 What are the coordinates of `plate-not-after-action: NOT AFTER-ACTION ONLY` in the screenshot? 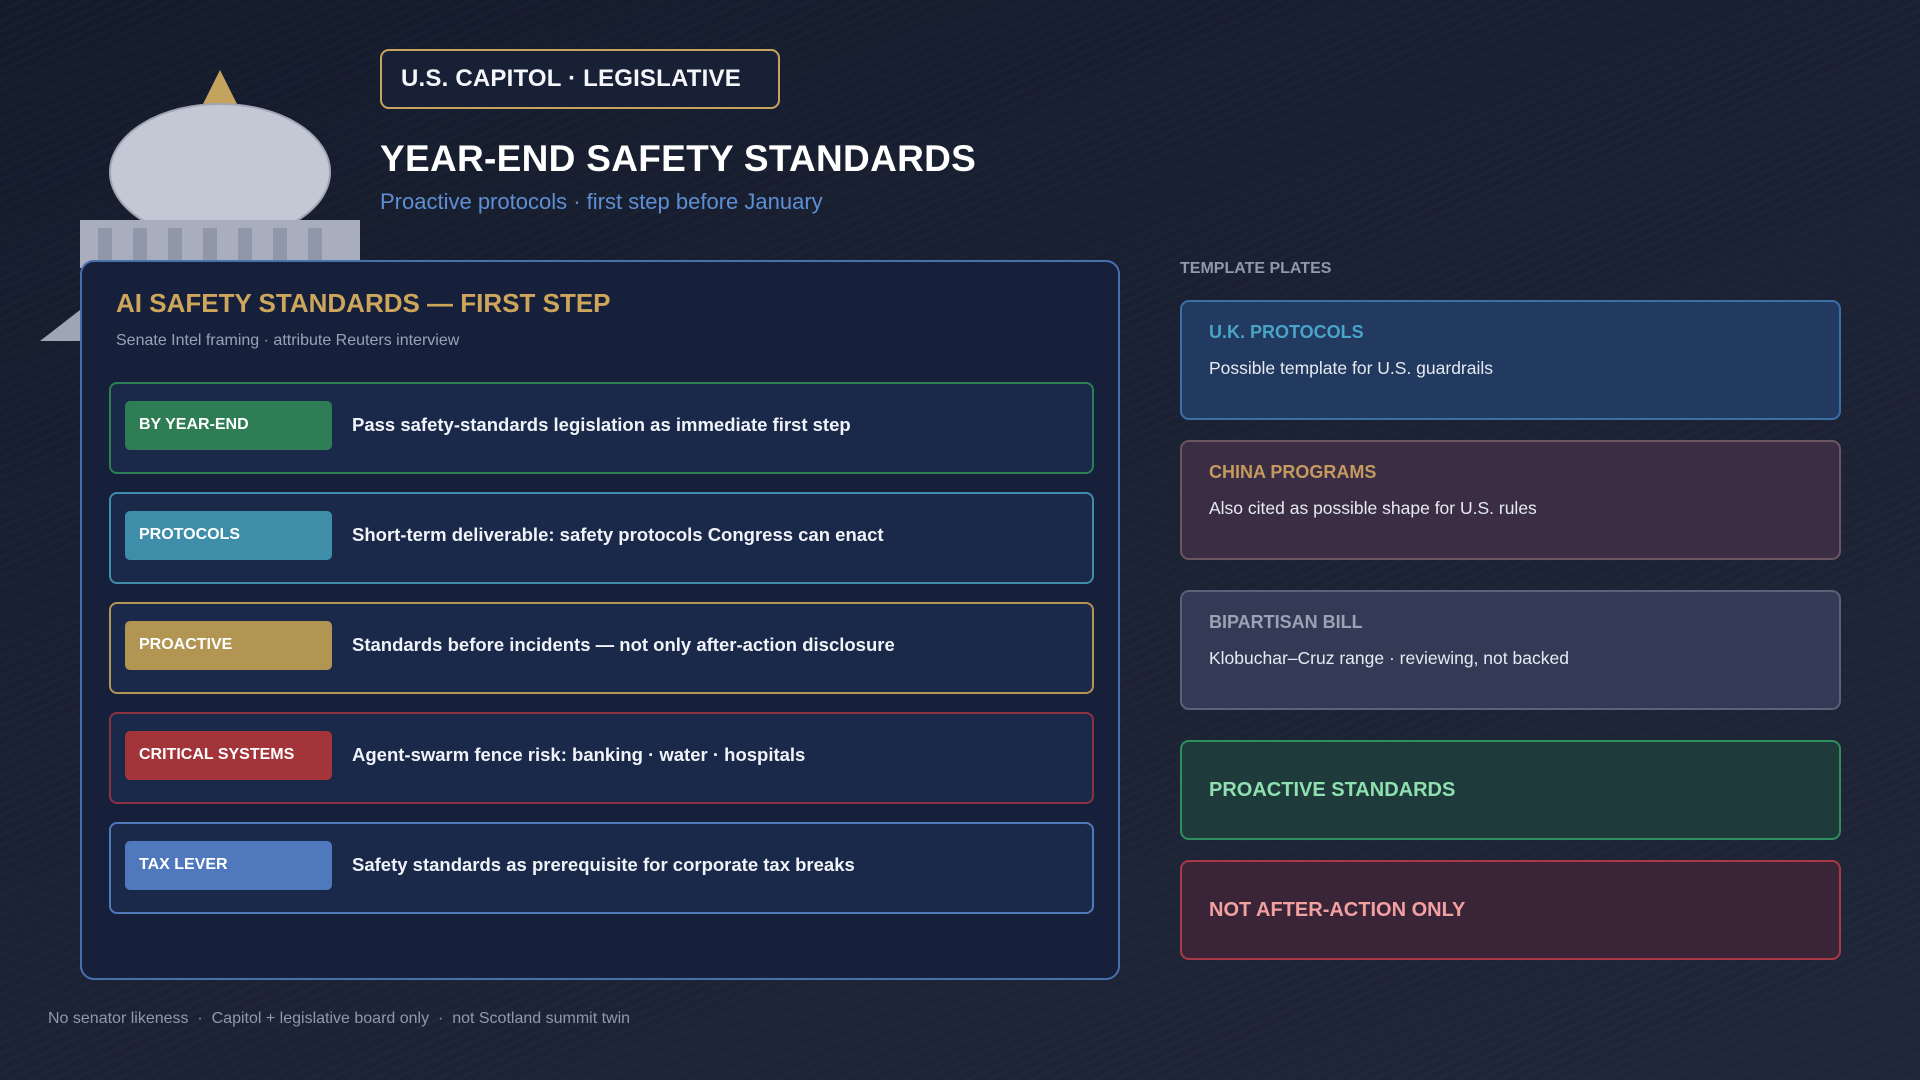 It's located at (1510, 910).